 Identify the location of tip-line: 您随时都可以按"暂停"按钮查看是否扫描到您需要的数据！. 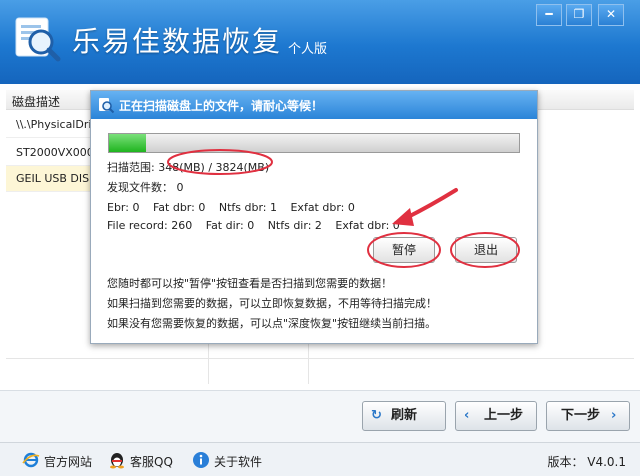
(250, 283).